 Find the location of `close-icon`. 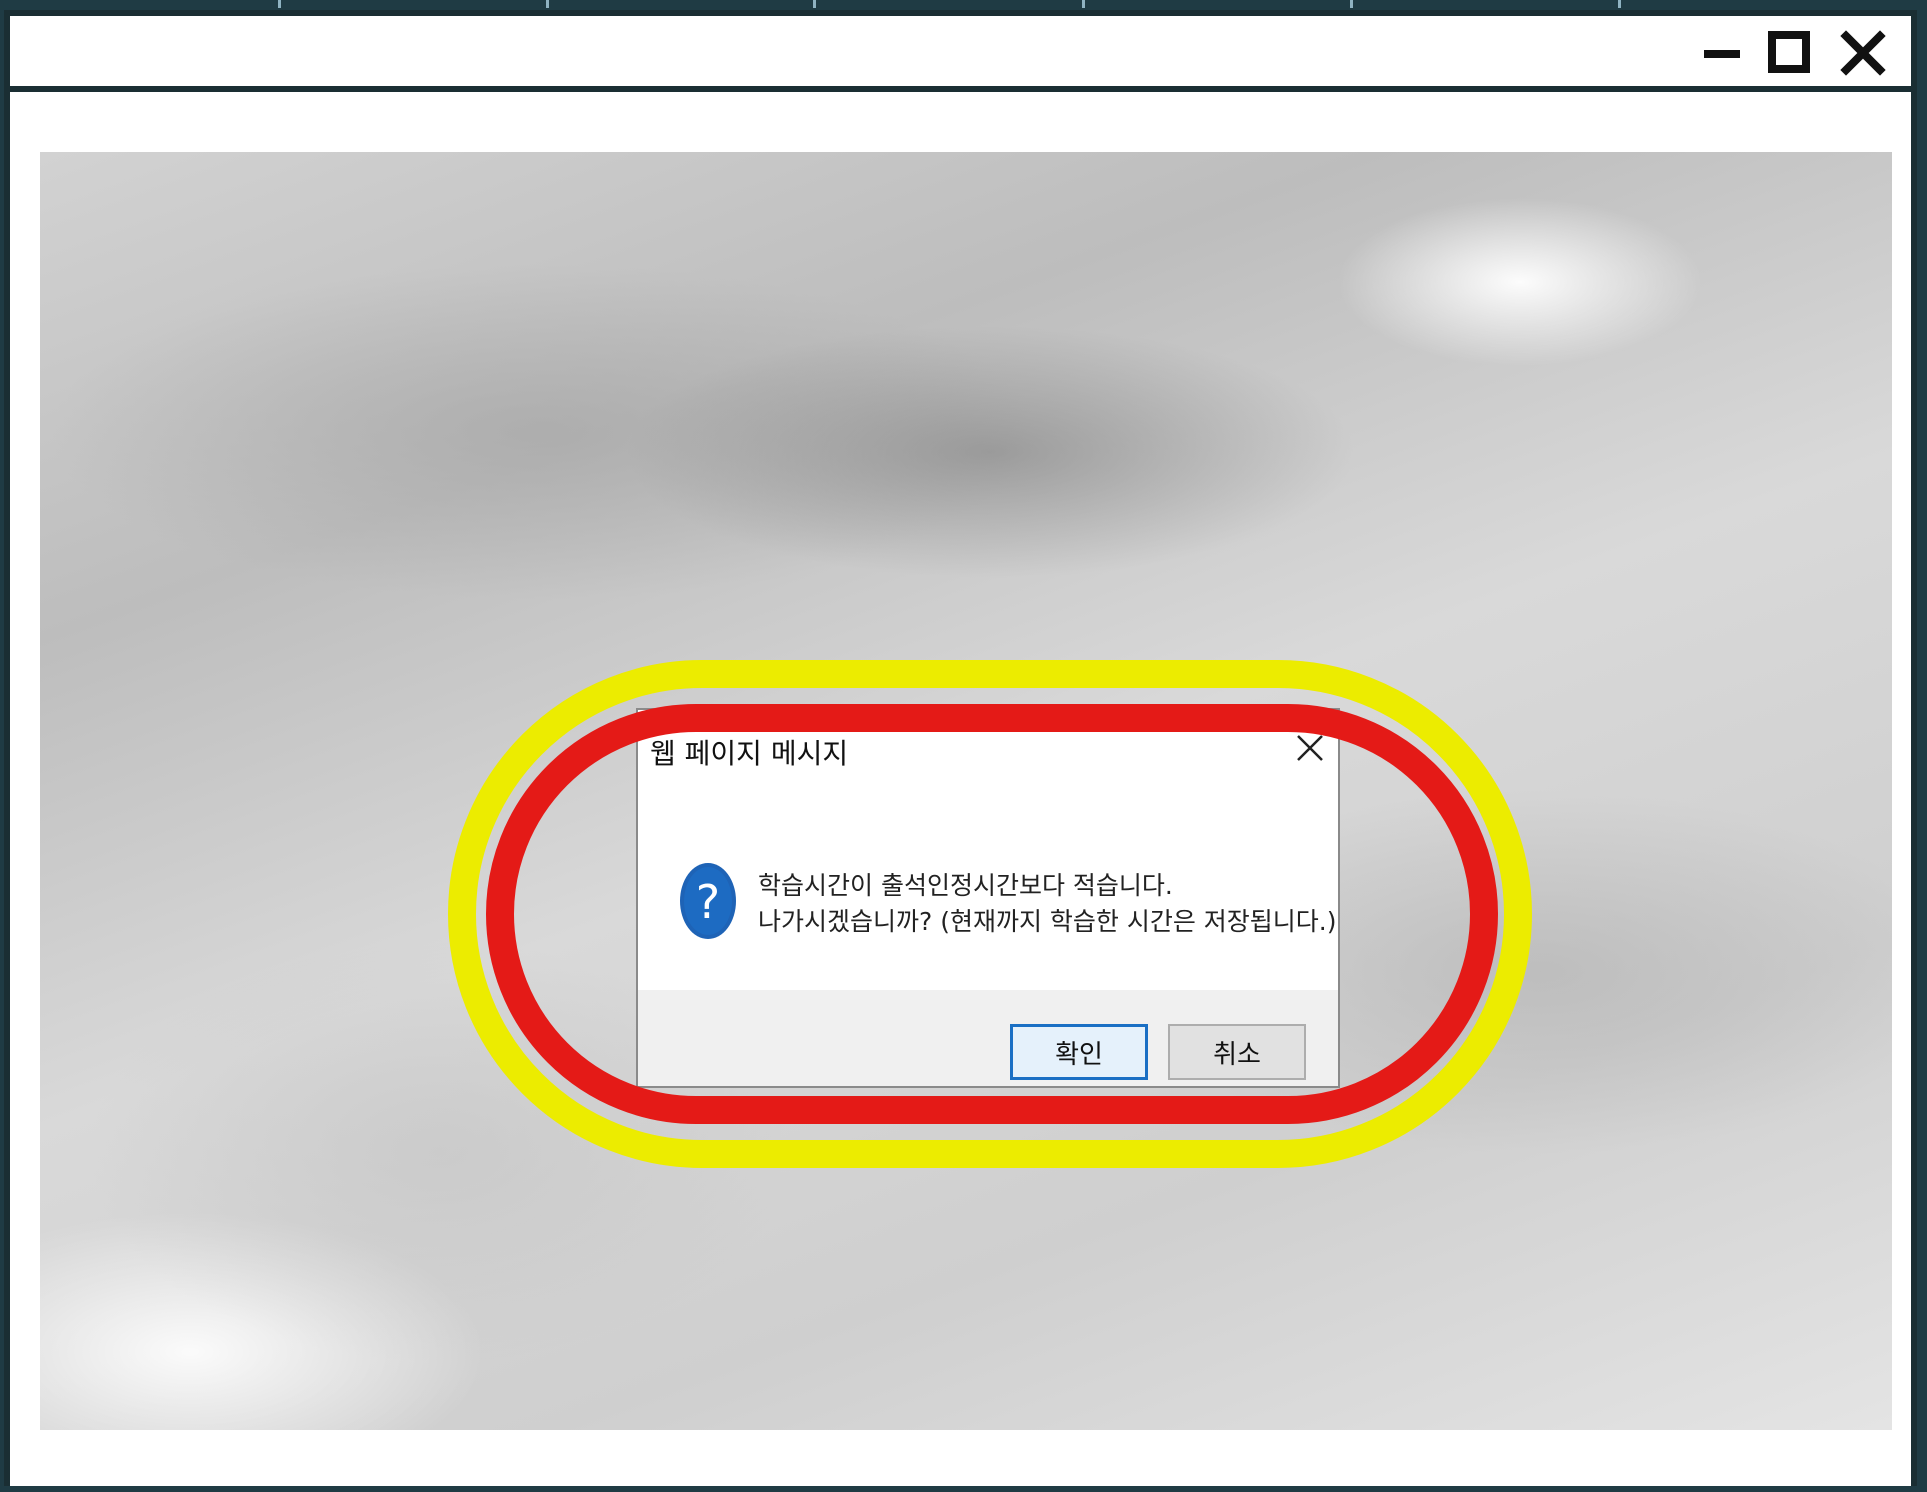

close-icon is located at coordinates (1863, 53).